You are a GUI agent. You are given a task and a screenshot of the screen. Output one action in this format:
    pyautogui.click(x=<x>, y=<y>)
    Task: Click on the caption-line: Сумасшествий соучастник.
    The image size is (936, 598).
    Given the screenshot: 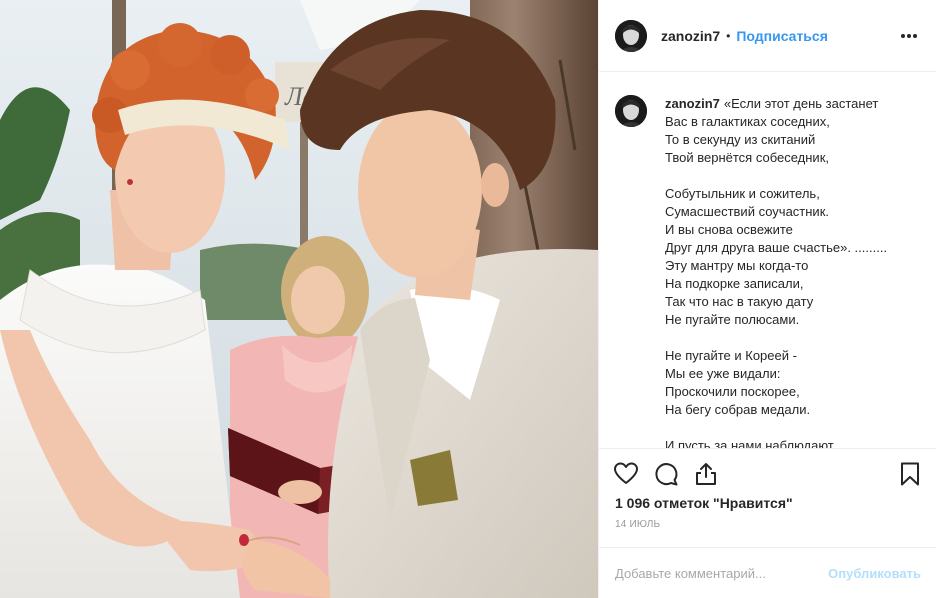 What is the action you would take?
    pyautogui.click(x=747, y=211)
    